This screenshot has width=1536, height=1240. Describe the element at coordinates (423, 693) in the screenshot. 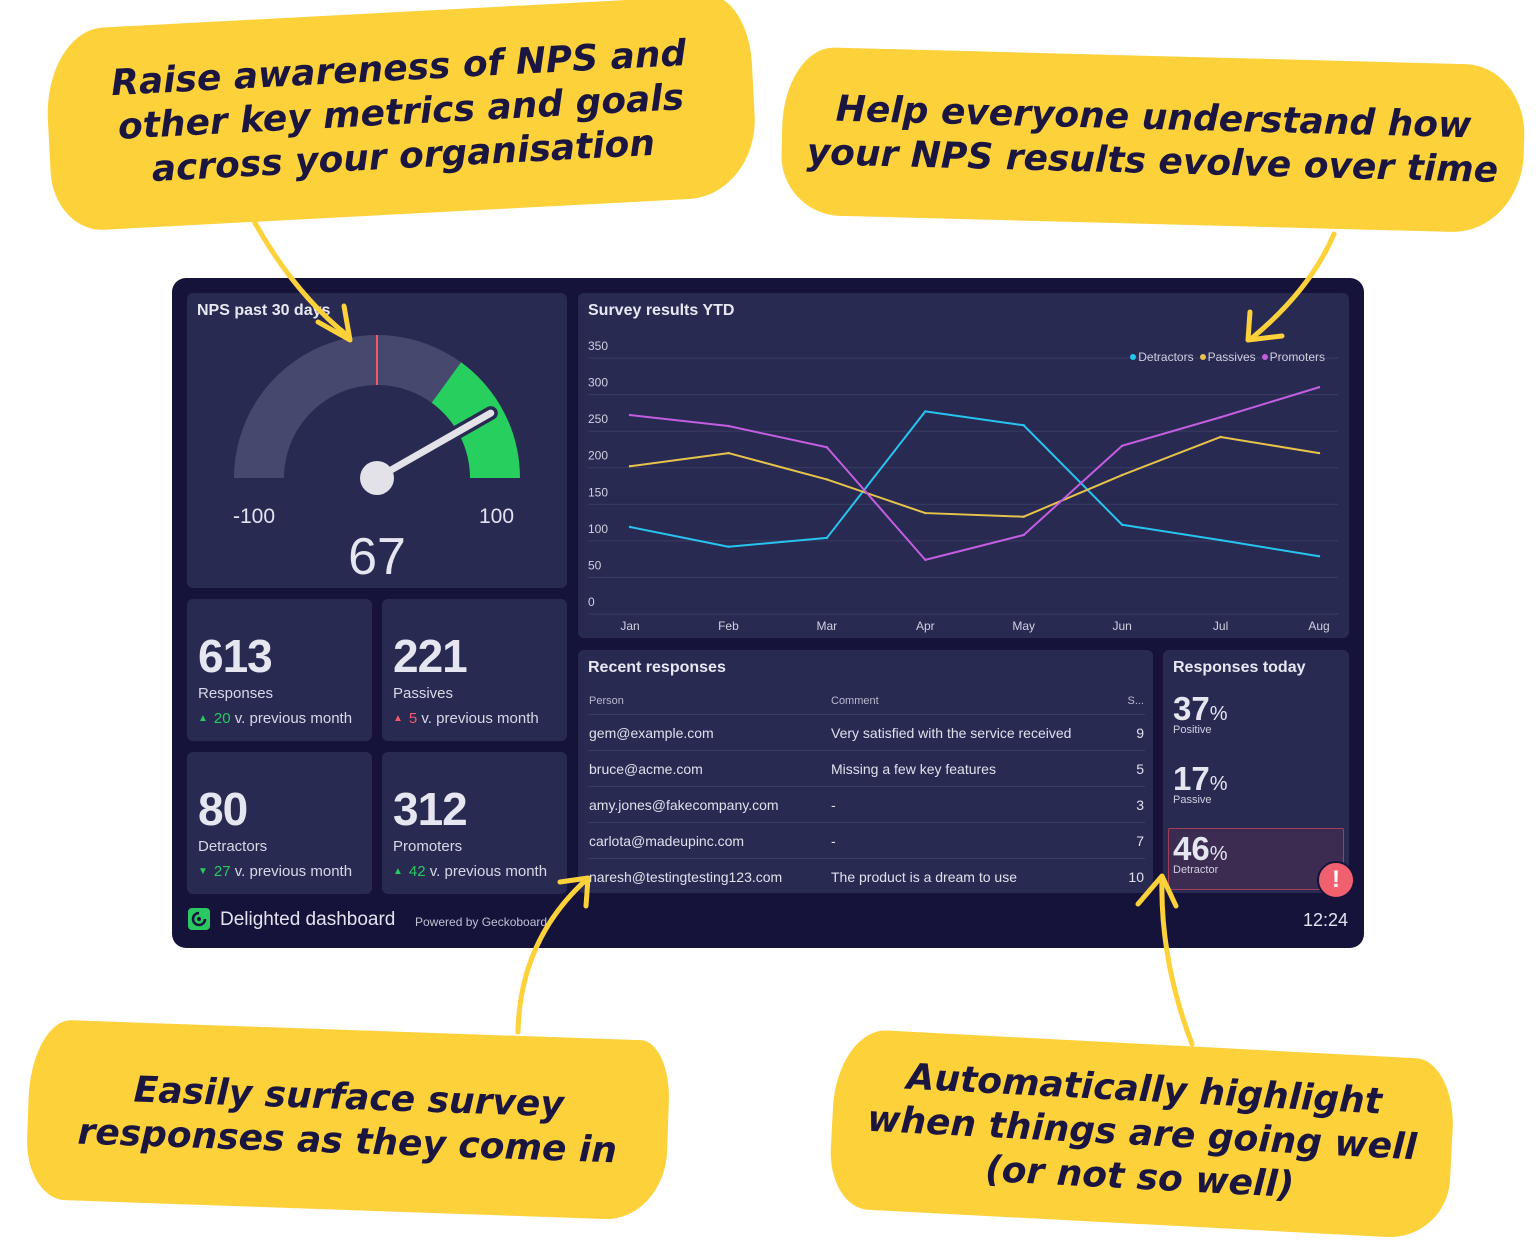

I see `stat-label: Passives` at that location.